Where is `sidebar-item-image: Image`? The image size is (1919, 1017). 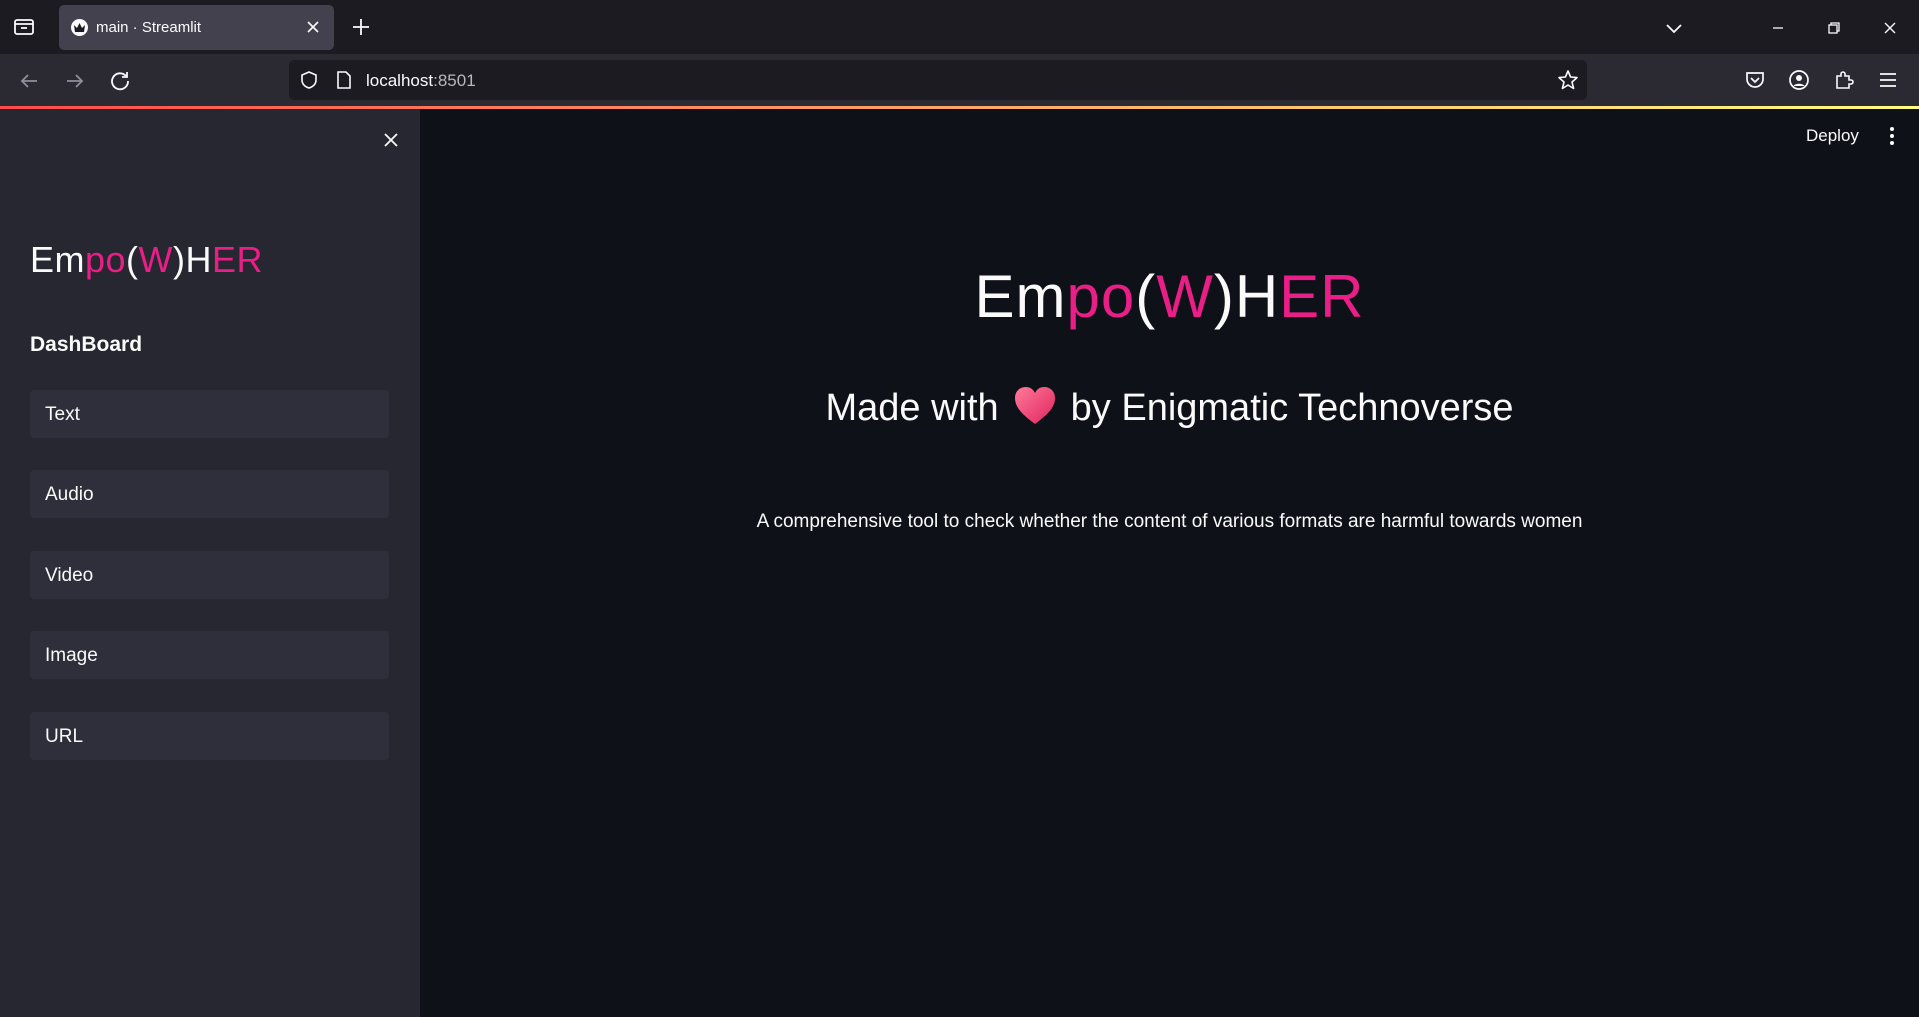 sidebar-item-image: Image is located at coordinates (209, 655).